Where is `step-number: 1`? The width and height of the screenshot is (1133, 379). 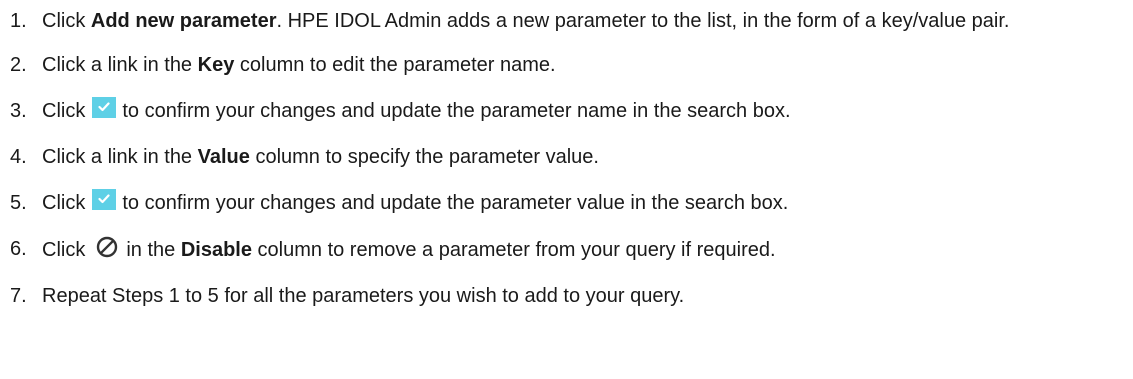
step-number: 1 is located at coordinates (18, 21).